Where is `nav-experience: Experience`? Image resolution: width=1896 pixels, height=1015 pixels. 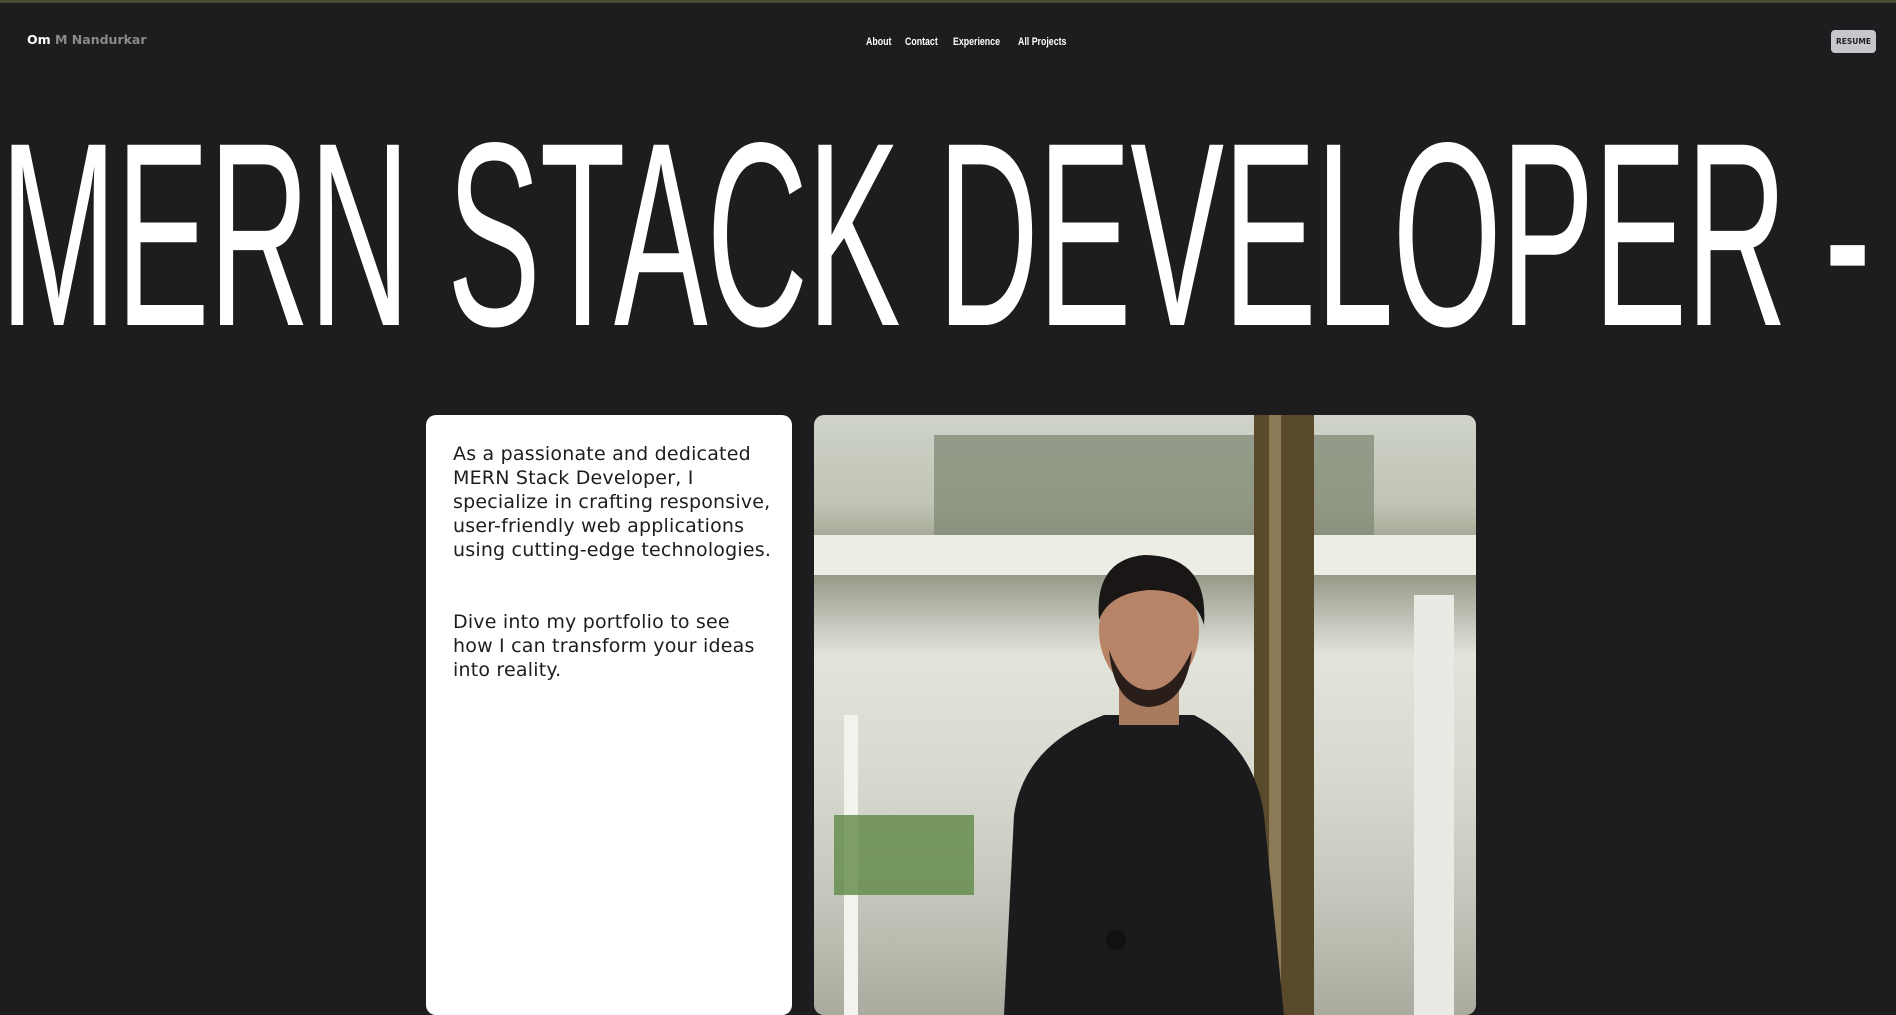
nav-experience: Experience is located at coordinates (976, 42).